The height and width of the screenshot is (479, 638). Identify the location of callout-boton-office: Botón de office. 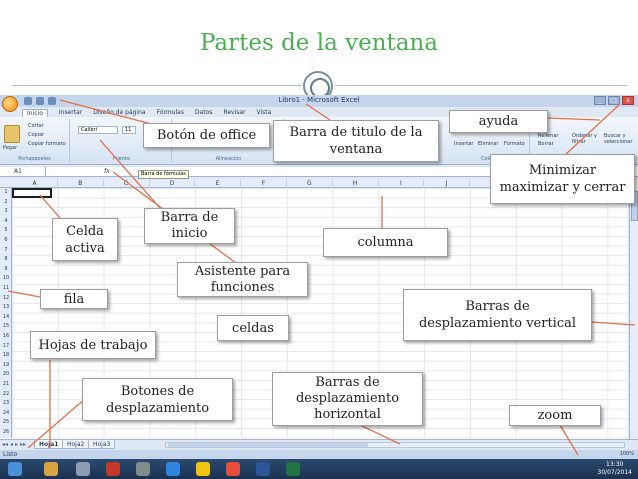
(206, 135).